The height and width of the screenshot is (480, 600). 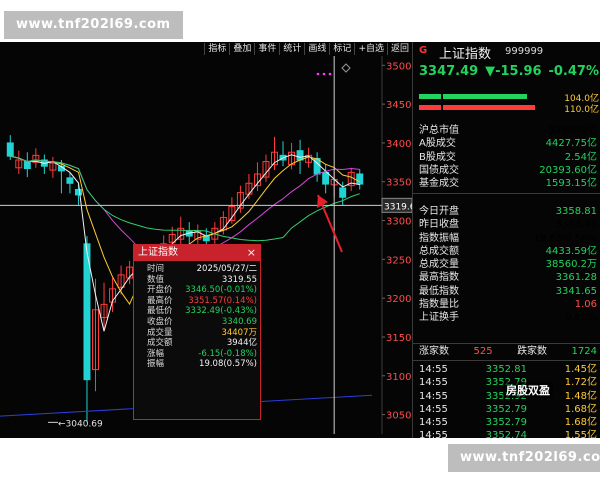 What do you see at coordinates (251, 253) in the screenshot?
I see `close-icon: ×` at bounding box center [251, 253].